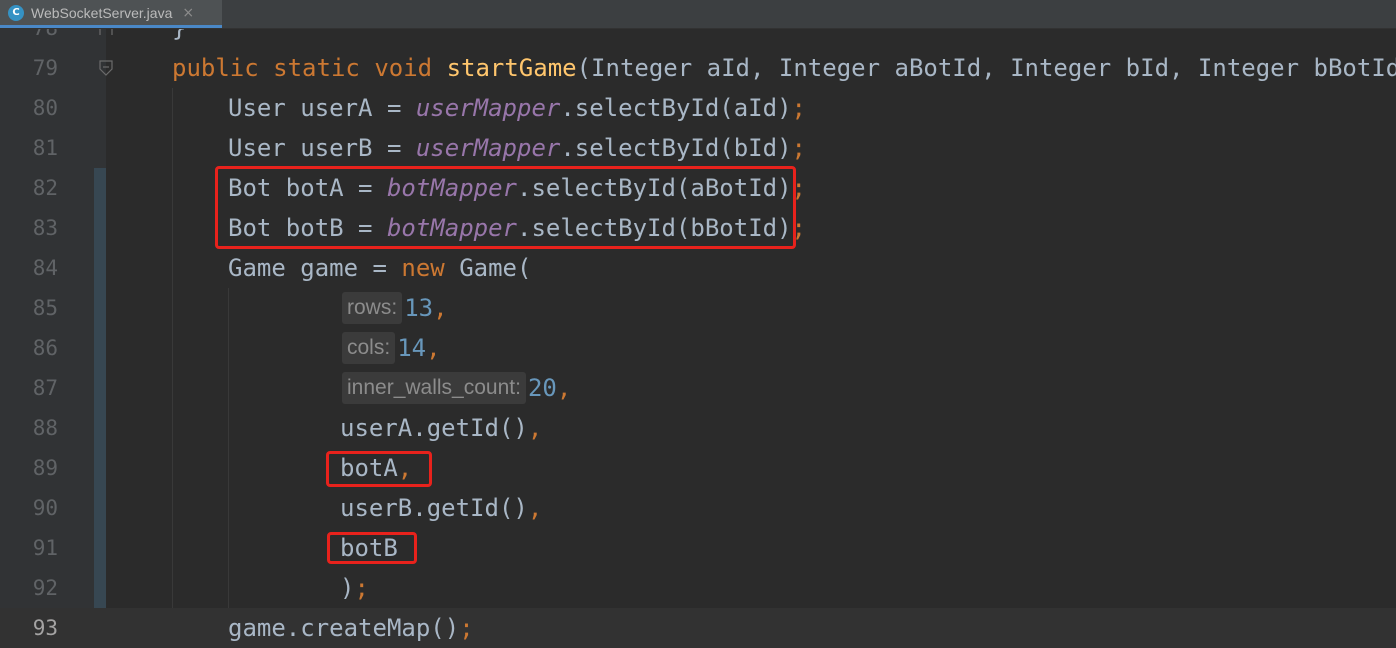  What do you see at coordinates (505, 207) in the screenshot?
I see `highlight-box-bot-selects` at bounding box center [505, 207].